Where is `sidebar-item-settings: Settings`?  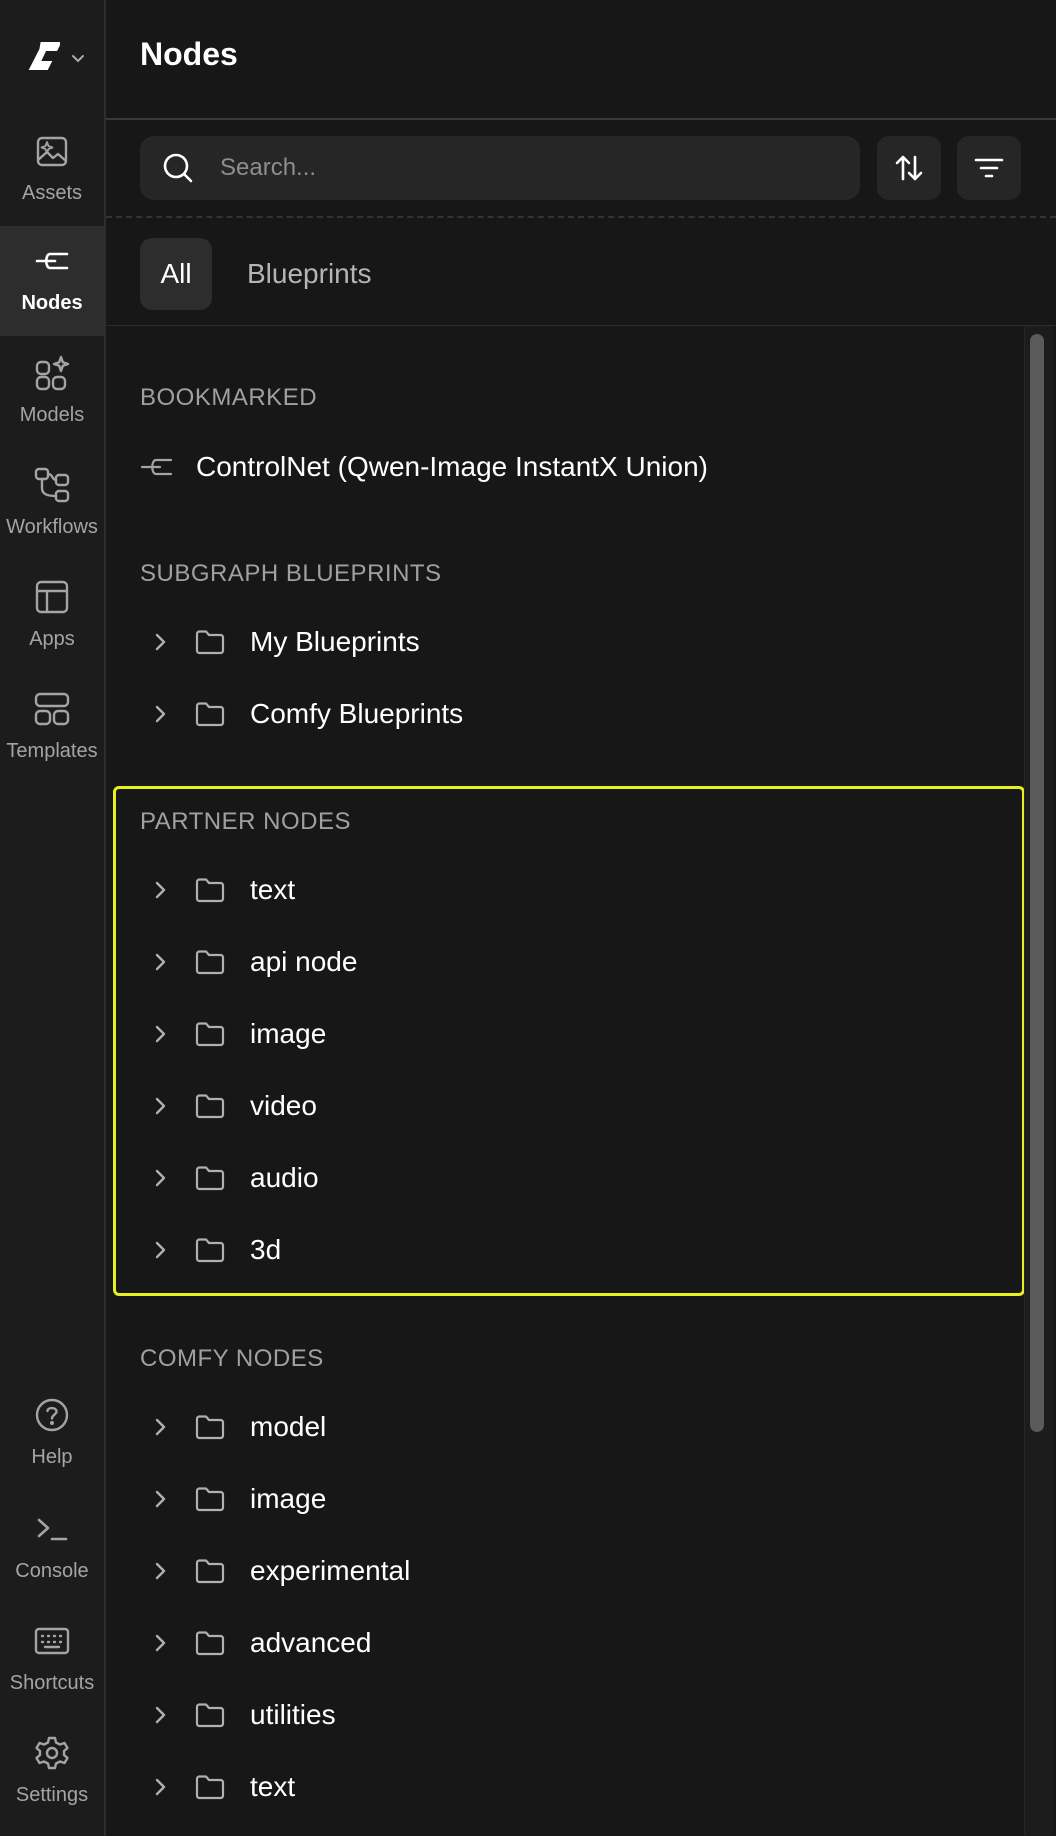
sidebar-item-settings: Settings is located at coordinates (52, 1773).